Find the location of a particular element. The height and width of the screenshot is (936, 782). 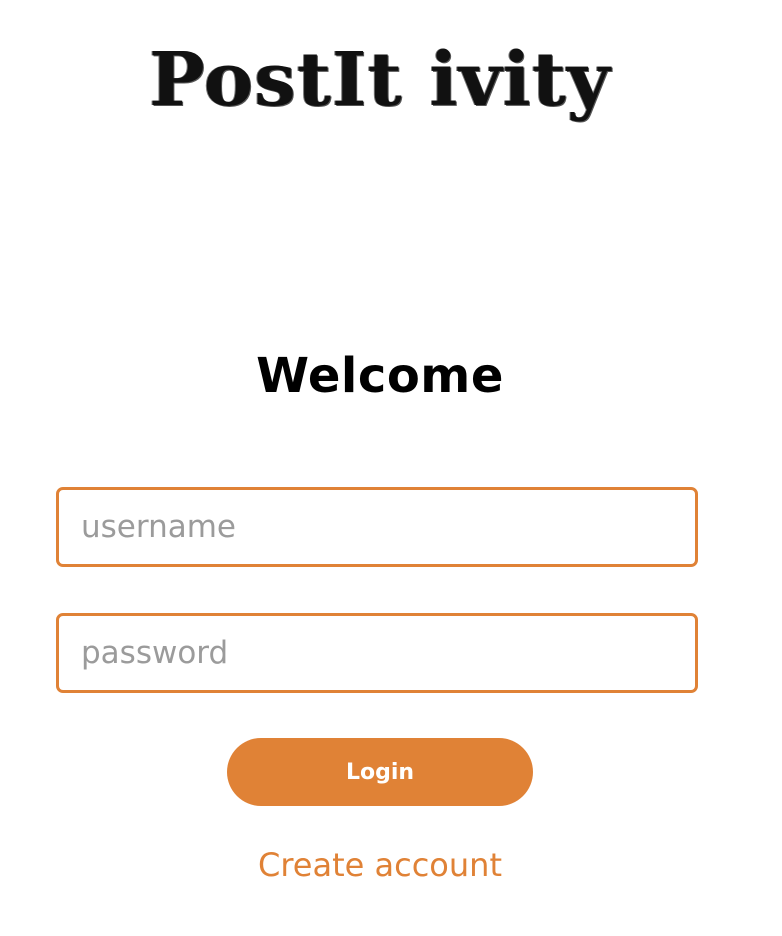

password-input is located at coordinates (377, 653).